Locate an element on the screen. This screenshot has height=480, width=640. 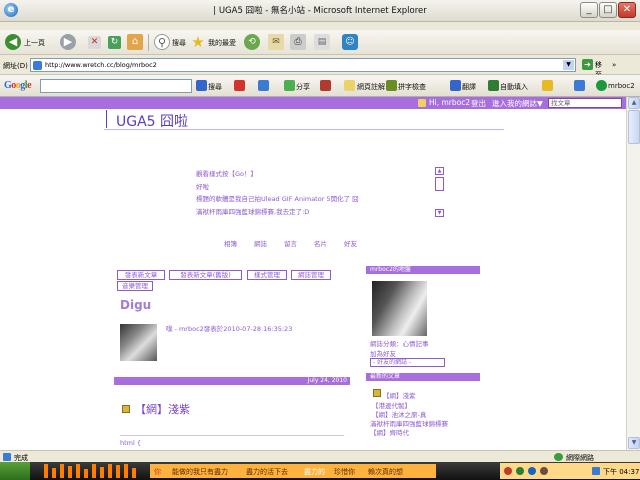
style-manage-button: 樣式管理 is located at coordinates (267, 275).